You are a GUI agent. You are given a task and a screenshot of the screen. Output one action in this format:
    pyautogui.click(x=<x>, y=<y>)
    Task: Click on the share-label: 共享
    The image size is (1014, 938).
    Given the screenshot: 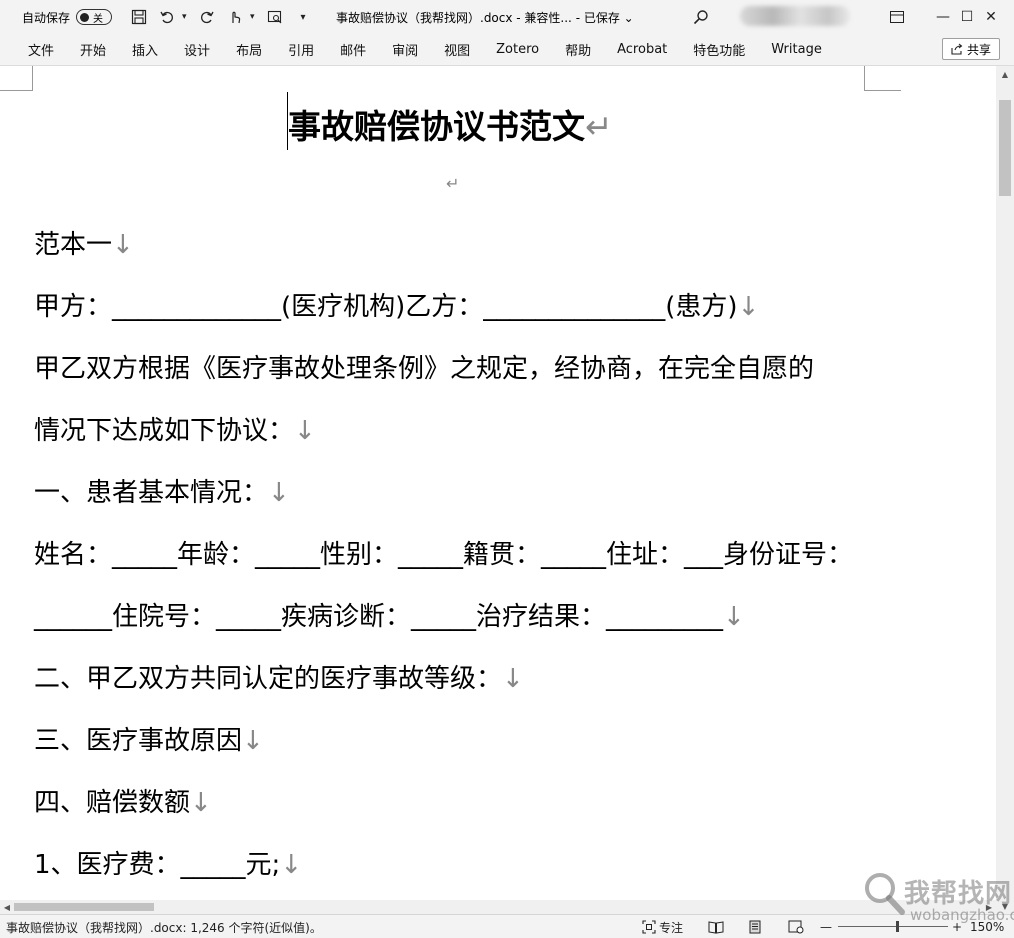 What is the action you would take?
    pyautogui.click(x=978, y=49)
    